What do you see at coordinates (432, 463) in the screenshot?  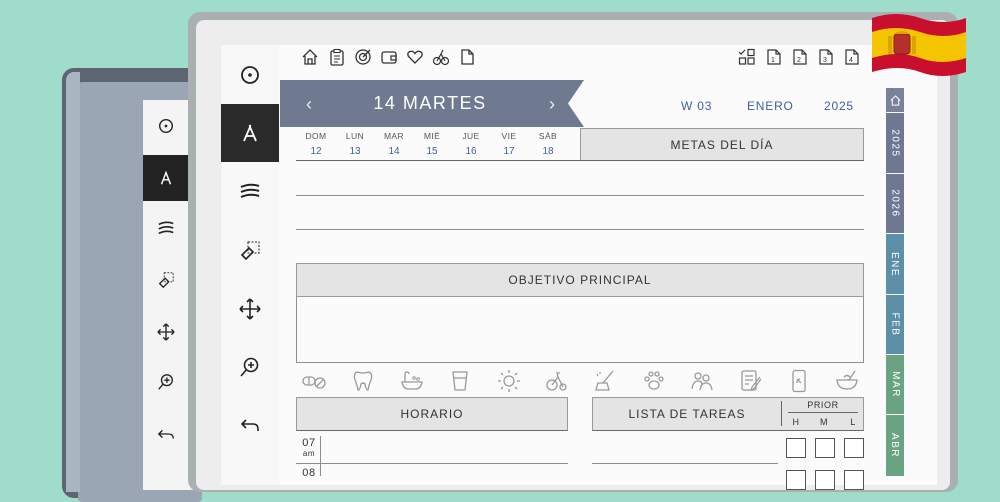 I see `schedule-line` at bounding box center [432, 463].